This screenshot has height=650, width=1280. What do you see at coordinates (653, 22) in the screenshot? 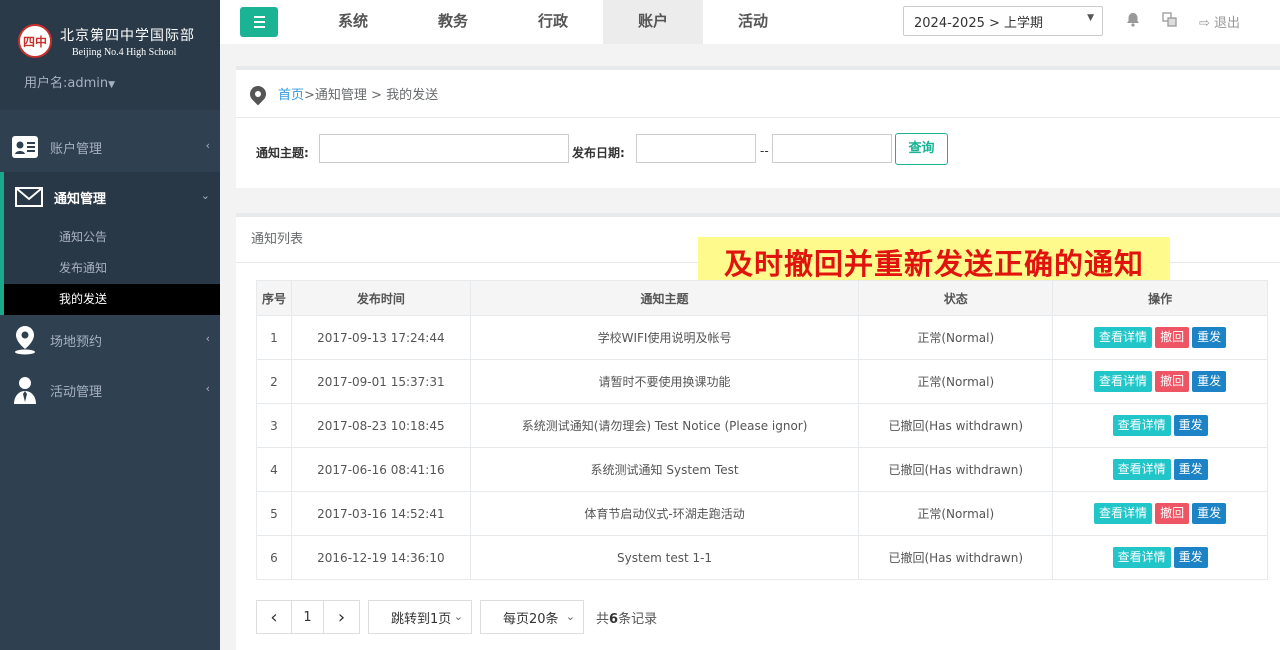
I see `tab-account: 账户` at bounding box center [653, 22].